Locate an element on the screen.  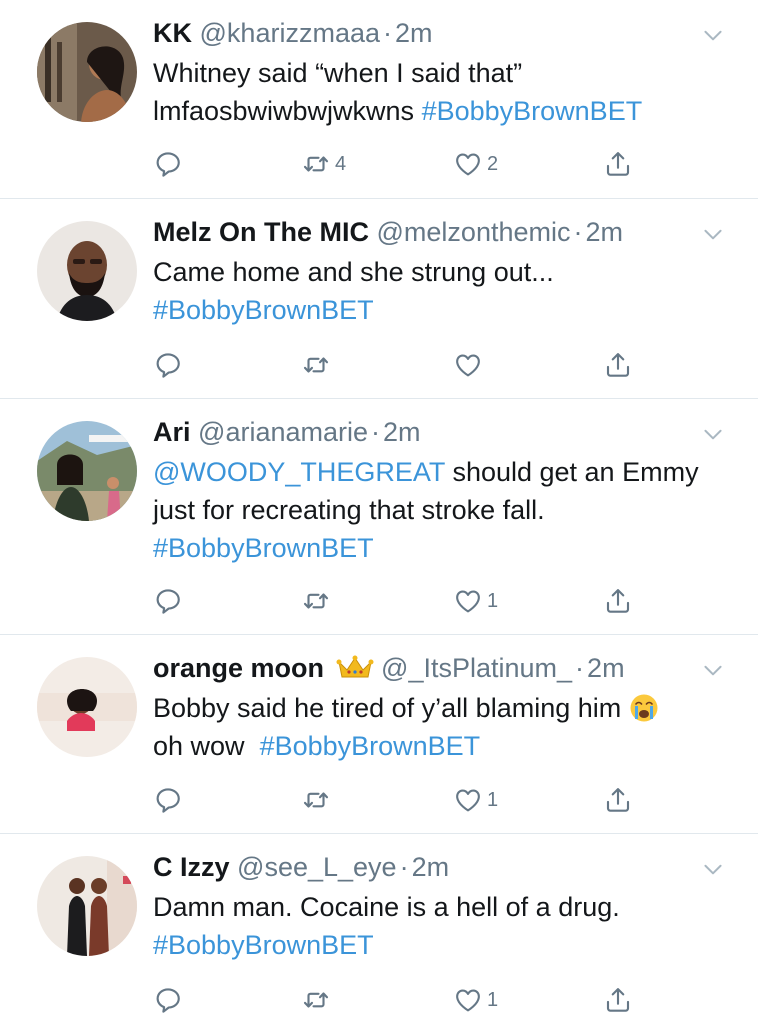
tweet-text-line: Whitney said “when I said that” is located at coordinates (338, 73).